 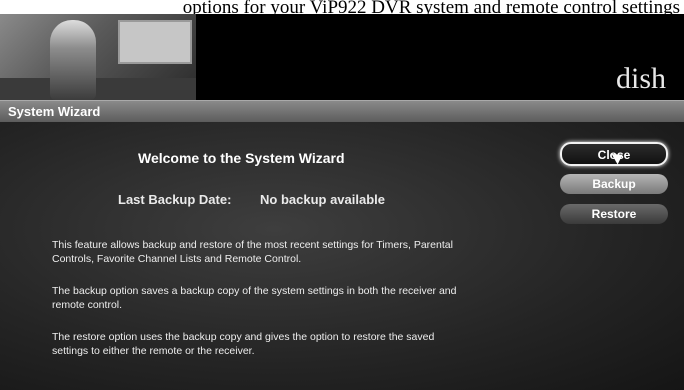 I want to click on last-backup-value: No backup available, so click(x=322, y=199).